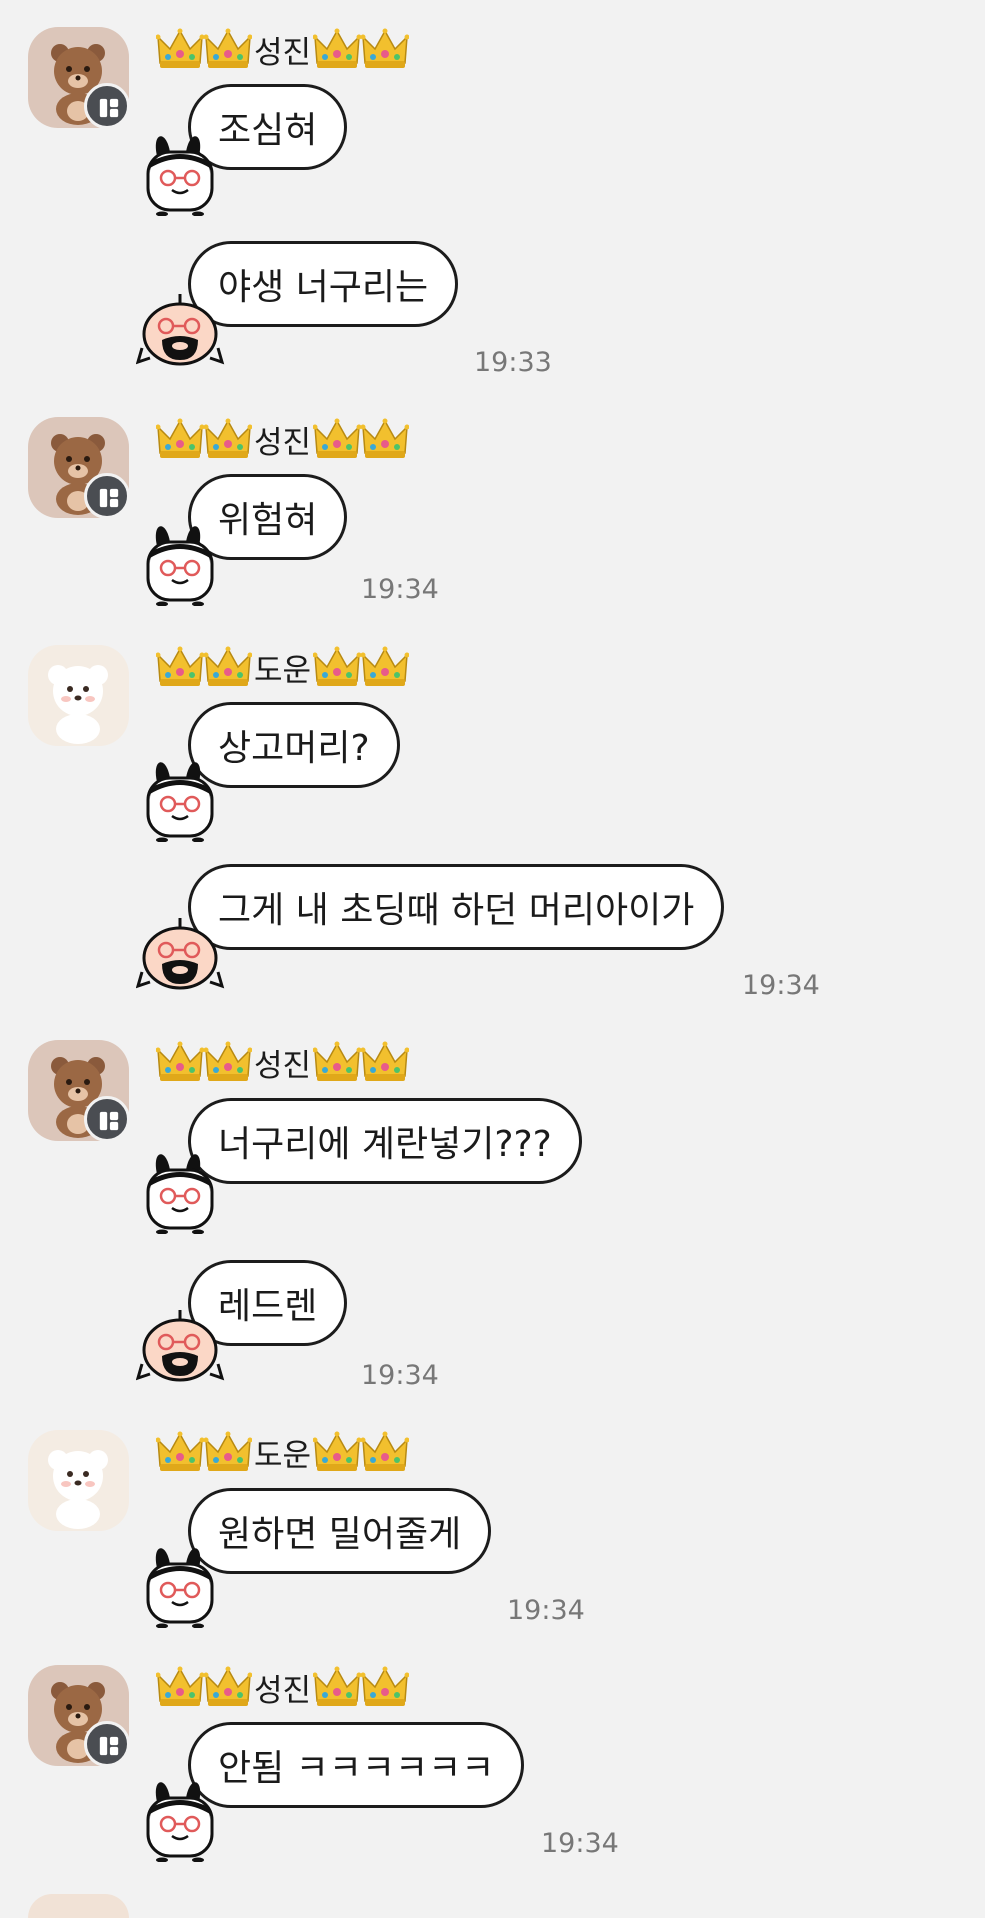  I want to click on message-bubble: 안됨 ㅋㅋㅋㅋㅋㅋ, so click(356, 1765).